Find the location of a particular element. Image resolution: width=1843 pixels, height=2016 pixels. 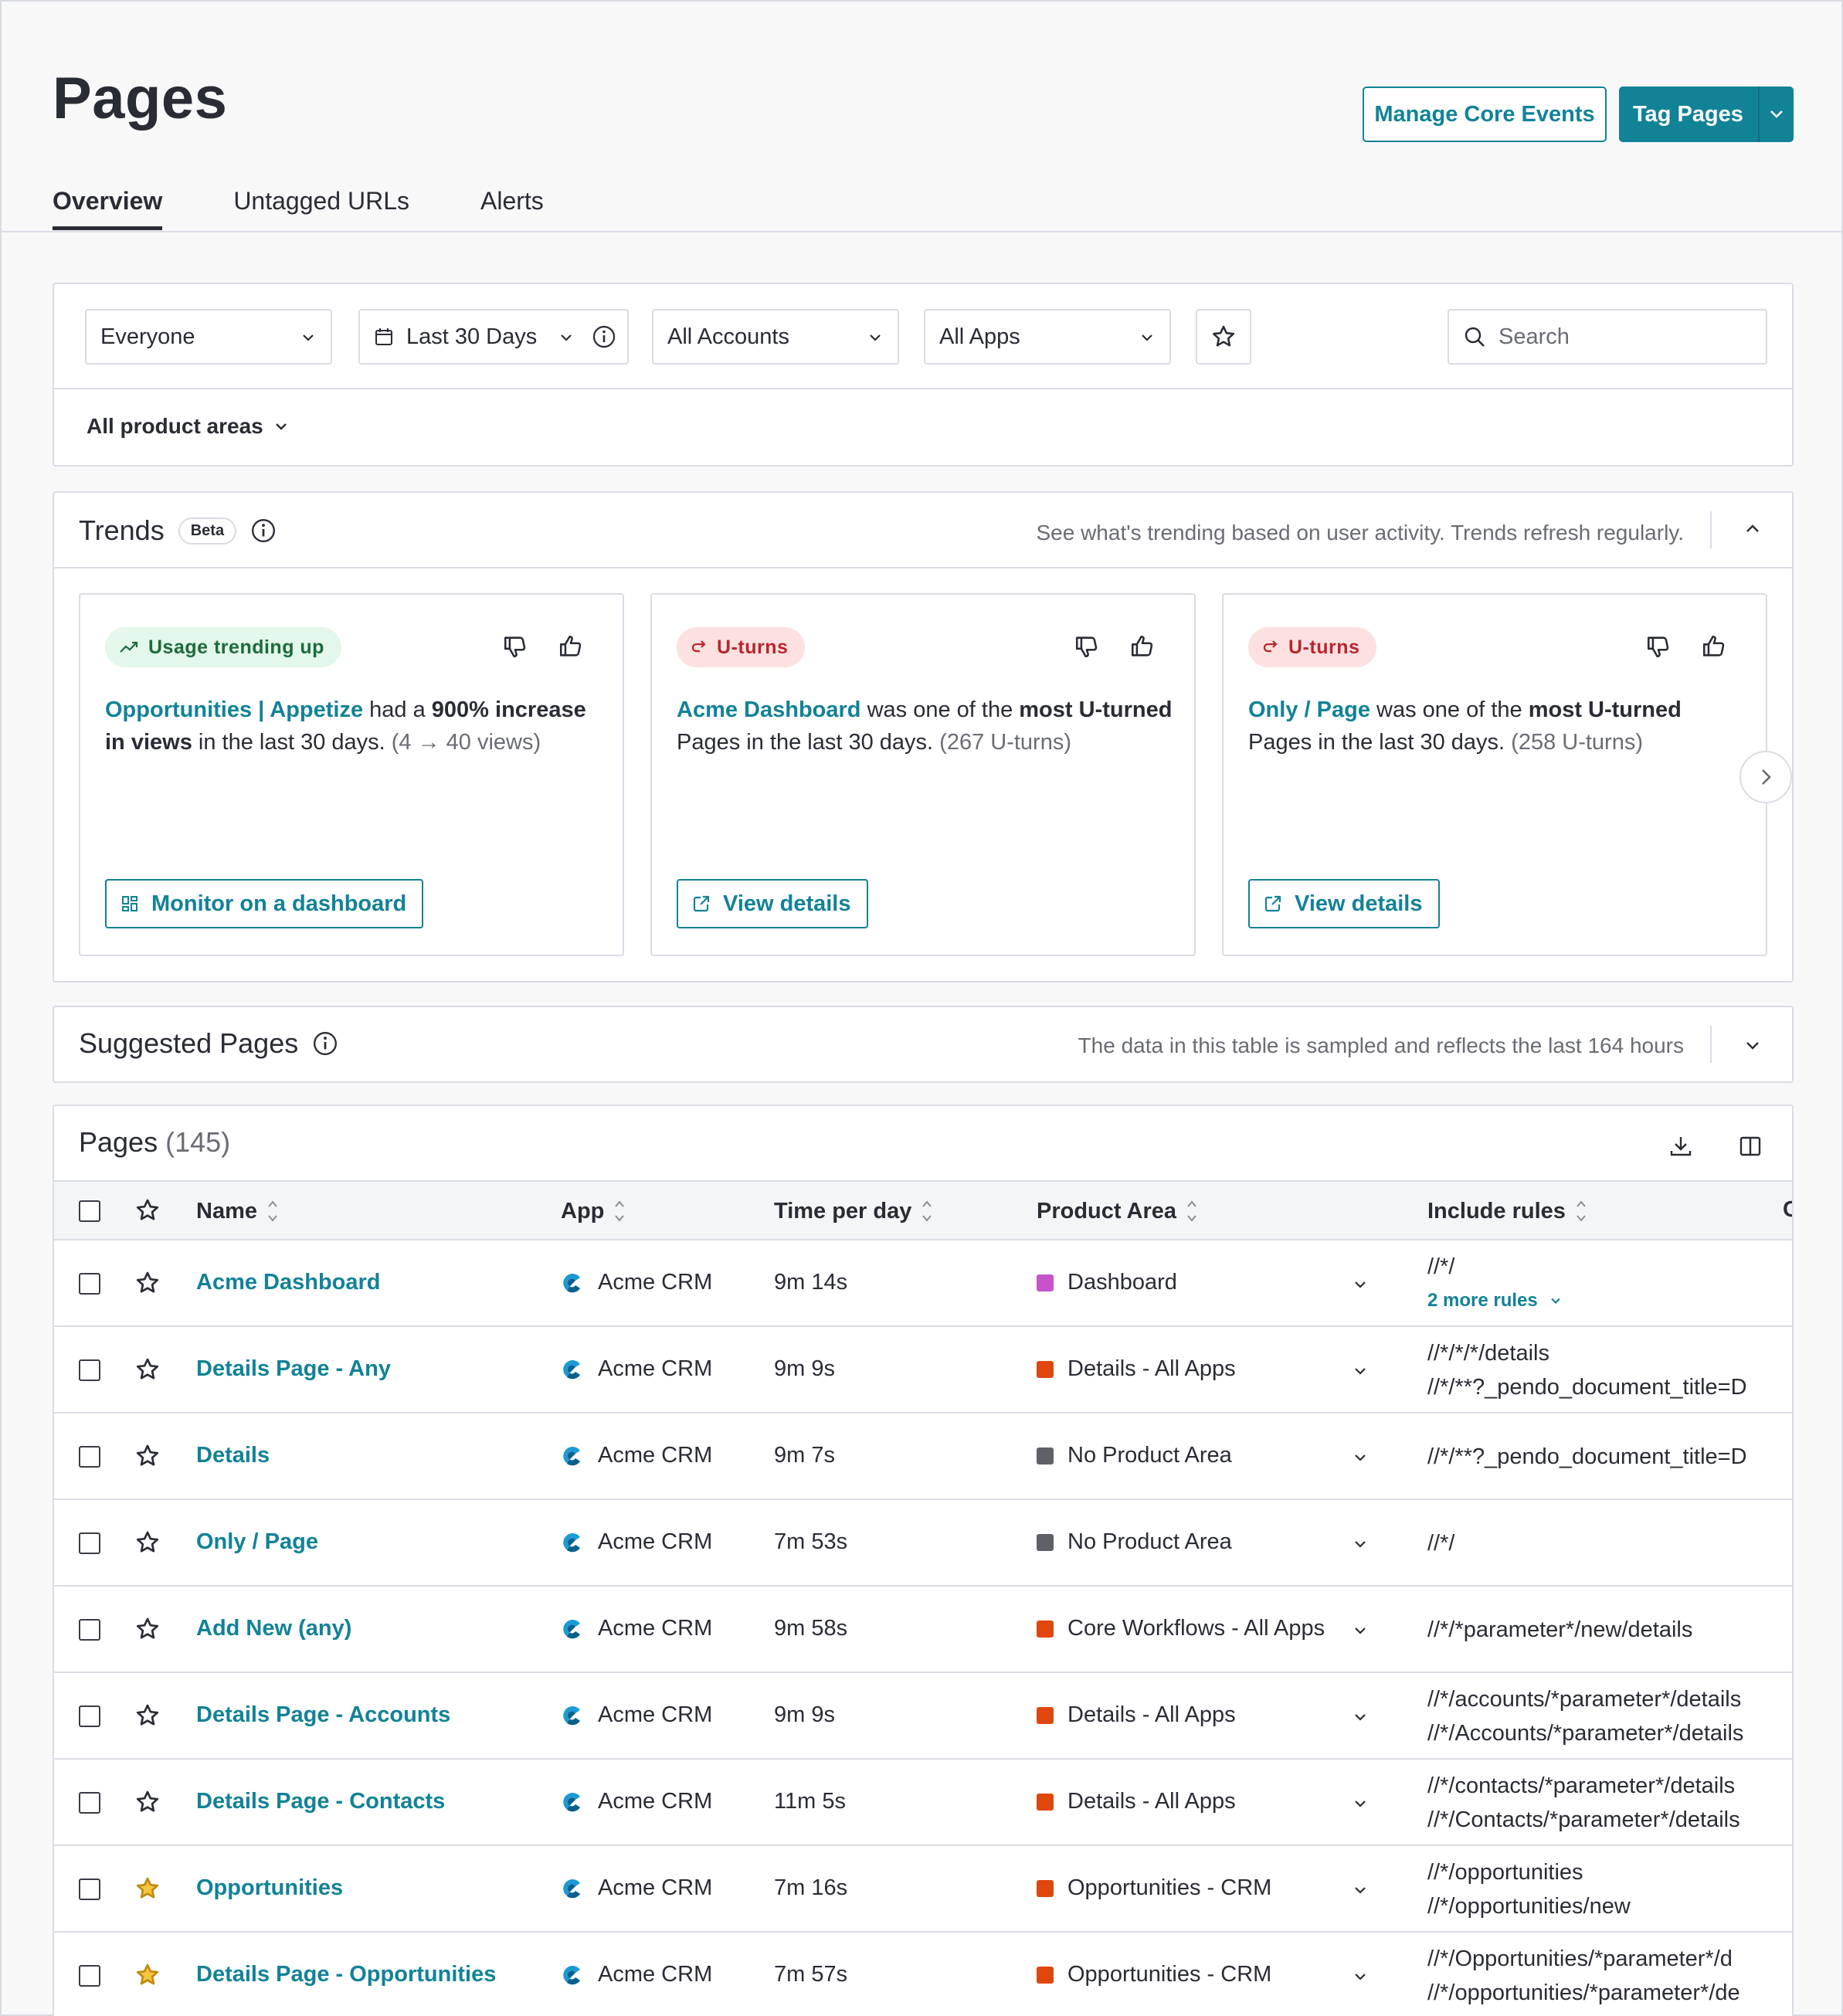

product-areas-select: All product areas is located at coordinates (188, 426).